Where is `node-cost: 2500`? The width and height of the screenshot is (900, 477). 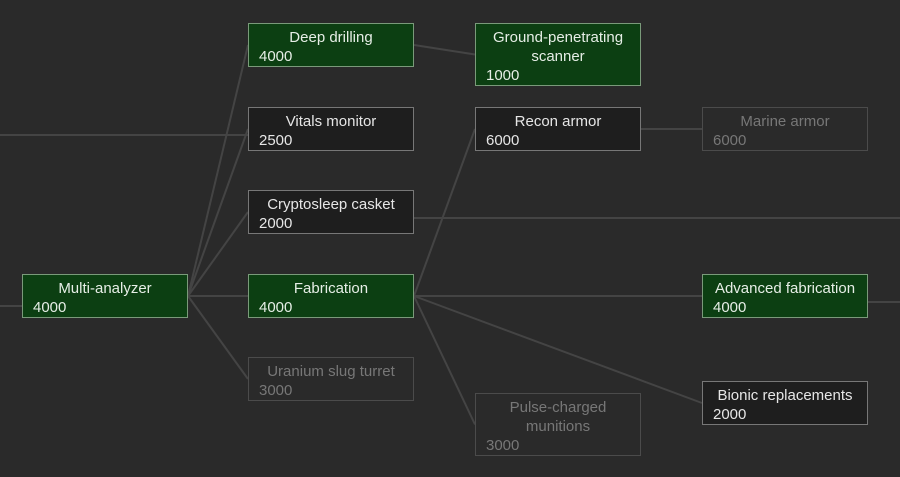
node-cost: 2500 is located at coordinates (276, 140).